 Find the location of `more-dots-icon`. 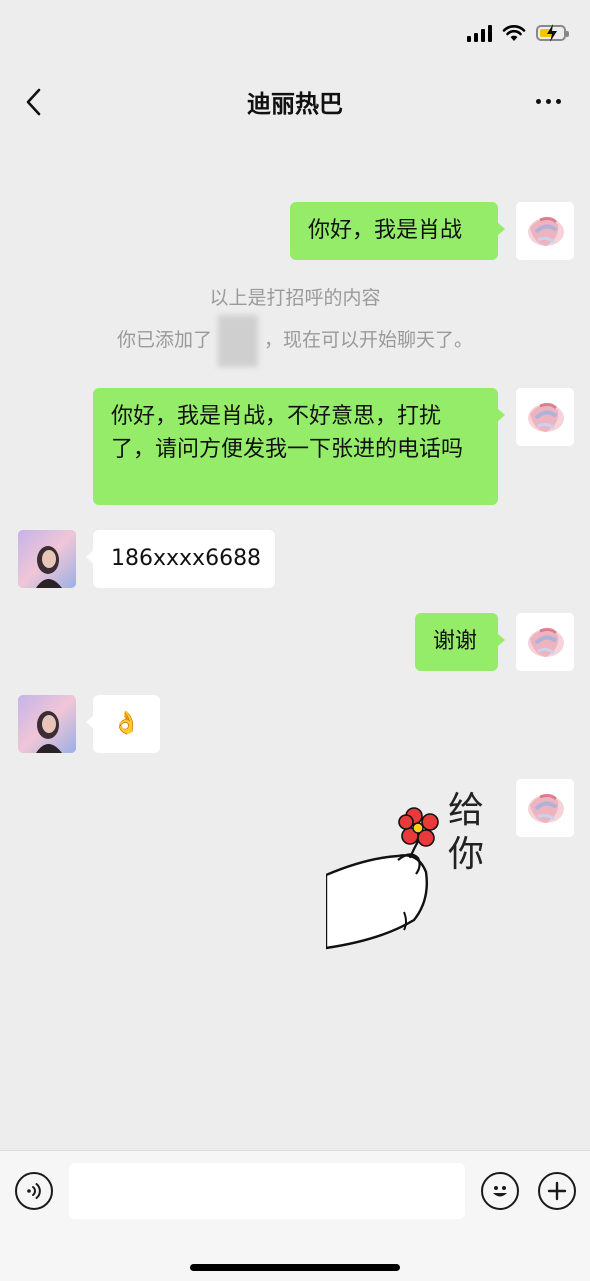

more-dots-icon is located at coordinates (548, 101).